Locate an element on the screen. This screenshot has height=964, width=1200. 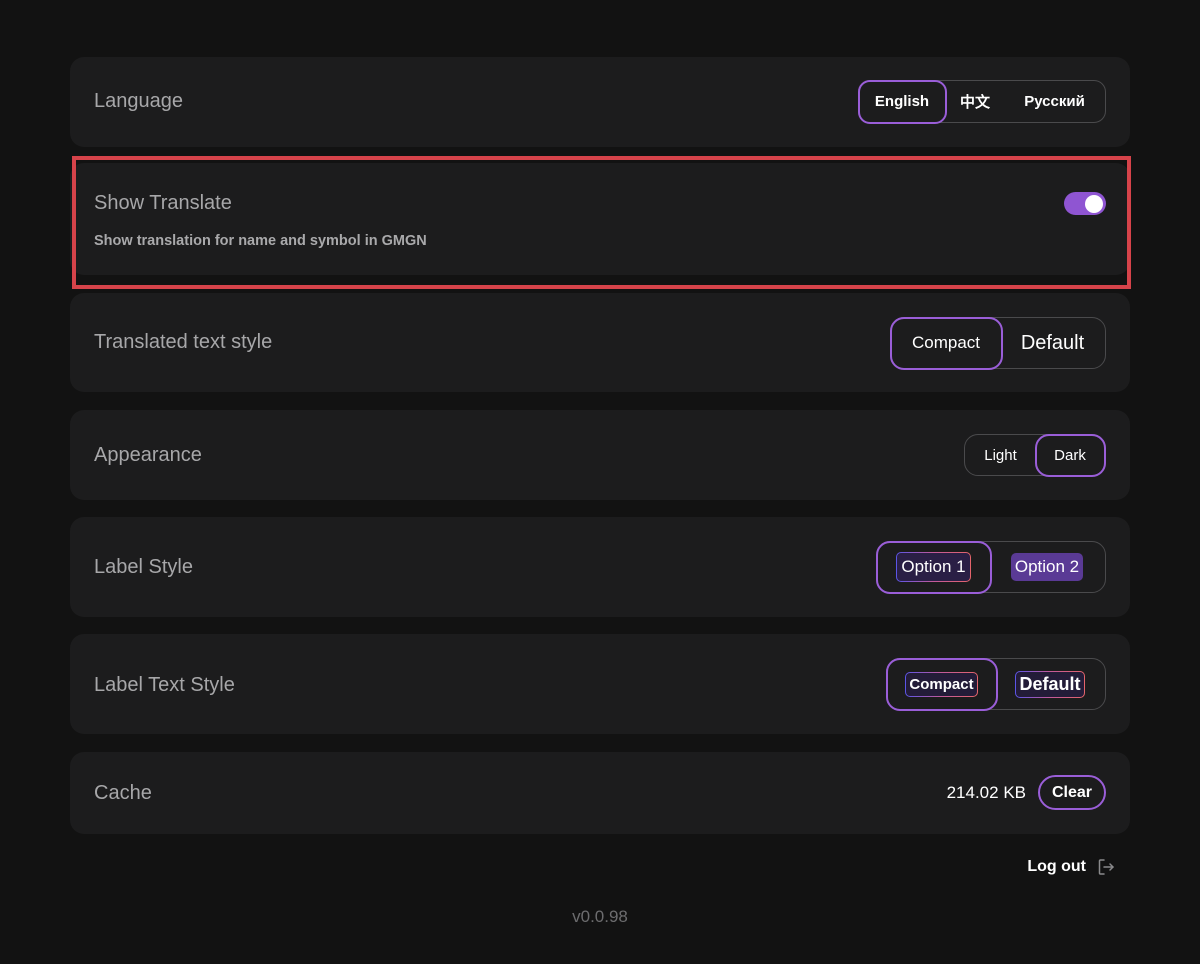
language-option-english: English is located at coordinates (902, 101).